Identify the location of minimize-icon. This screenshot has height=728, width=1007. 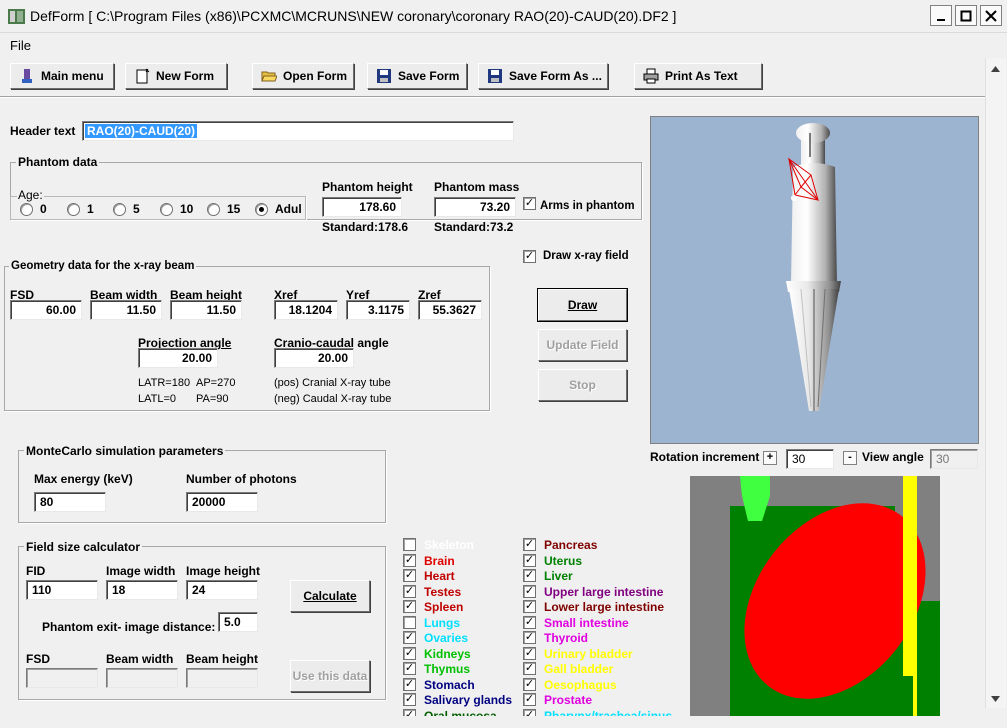
(941, 15).